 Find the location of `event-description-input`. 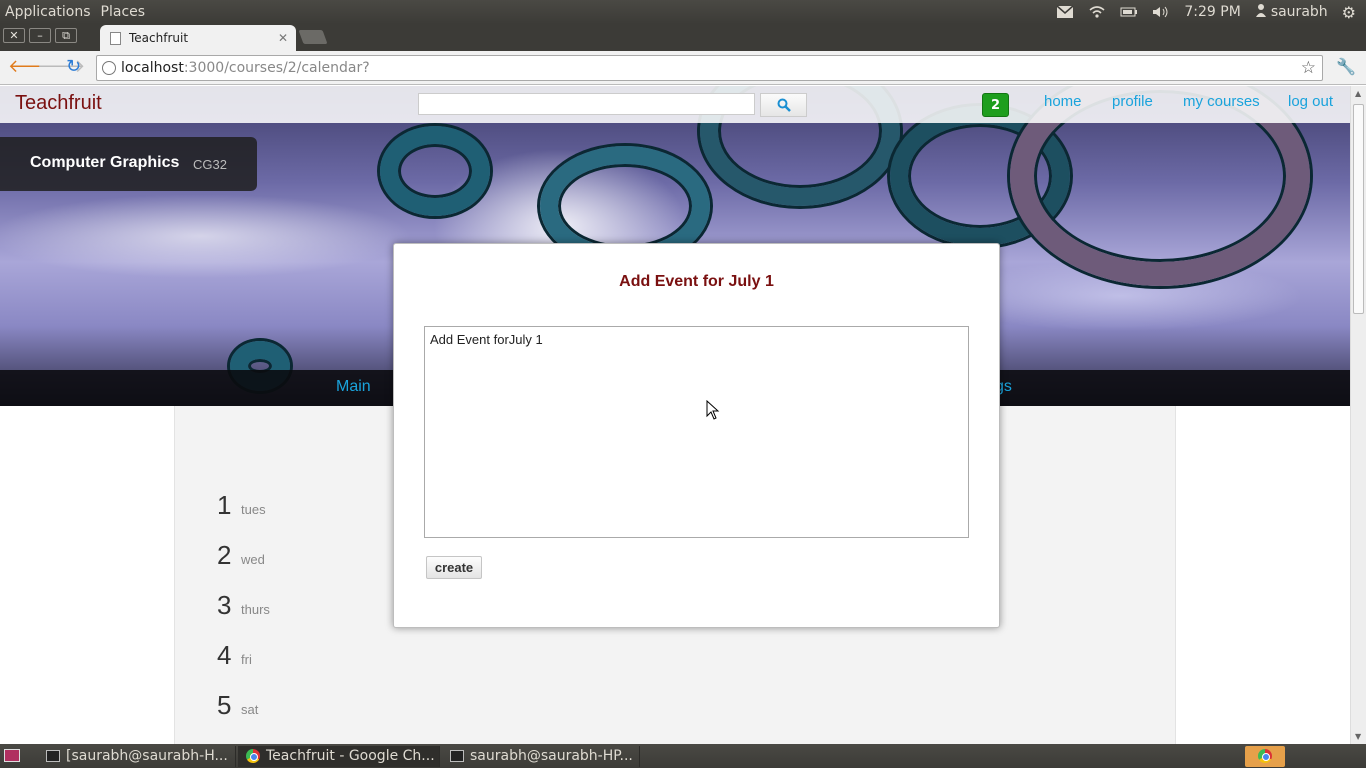

event-description-input is located at coordinates (696, 432).